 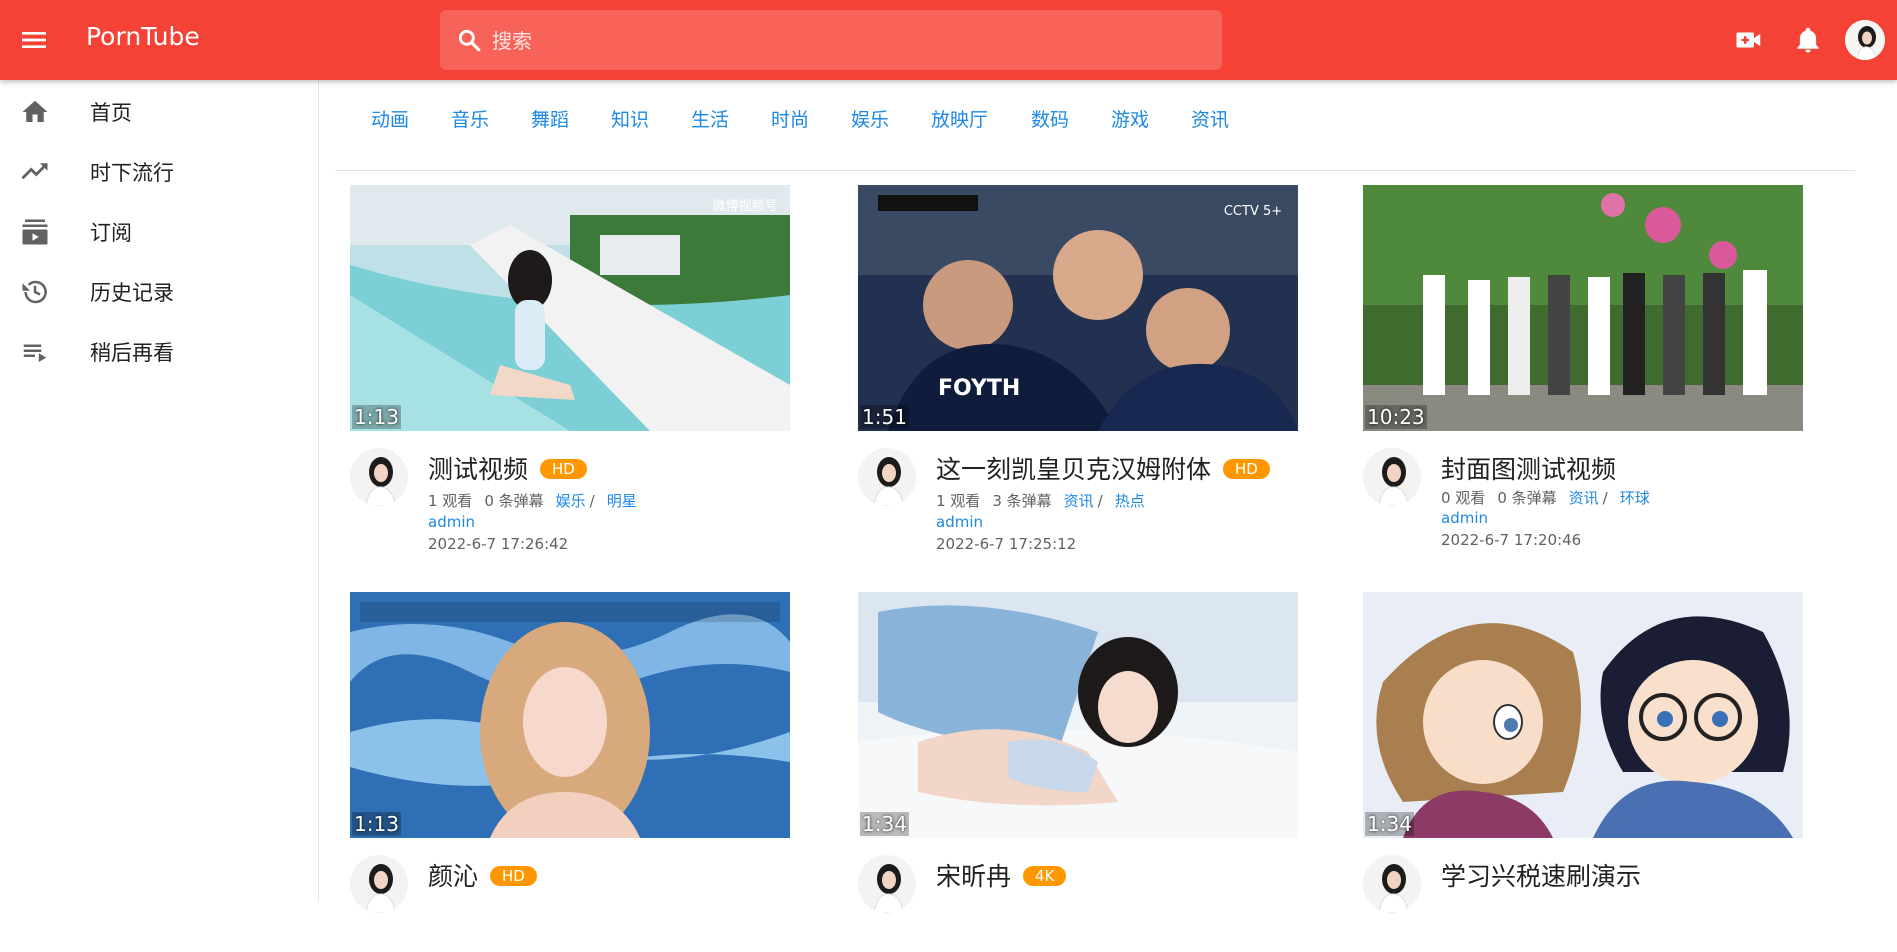 What do you see at coordinates (1210, 118) in the screenshot?
I see `category-tab: 资讯` at bounding box center [1210, 118].